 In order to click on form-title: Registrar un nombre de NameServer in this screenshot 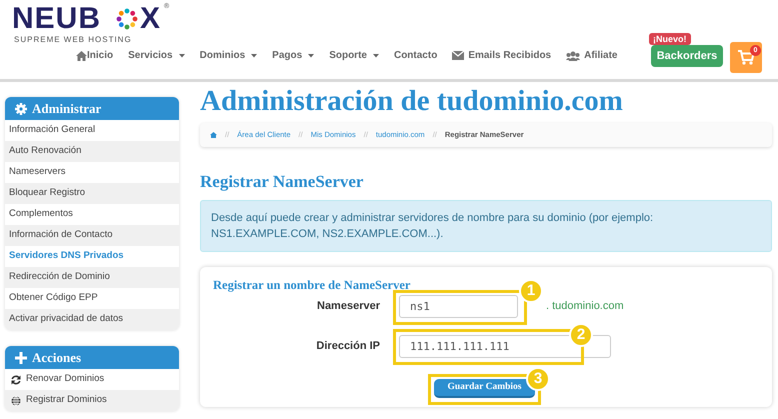, I will do `click(311, 285)`.